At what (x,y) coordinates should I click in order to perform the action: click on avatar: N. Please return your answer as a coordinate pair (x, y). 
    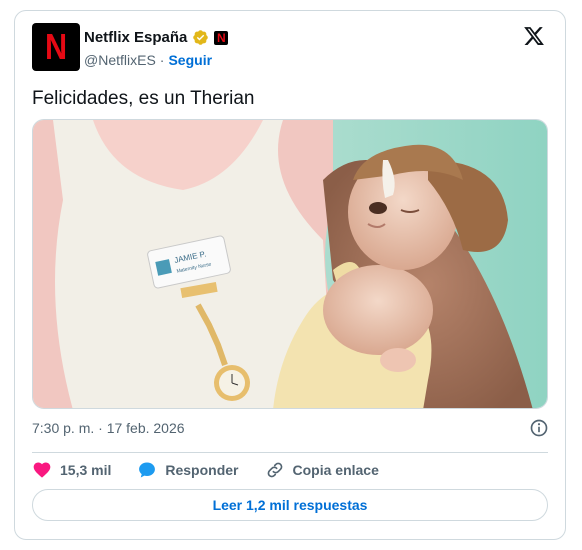
    Looking at the image, I should click on (56, 47).